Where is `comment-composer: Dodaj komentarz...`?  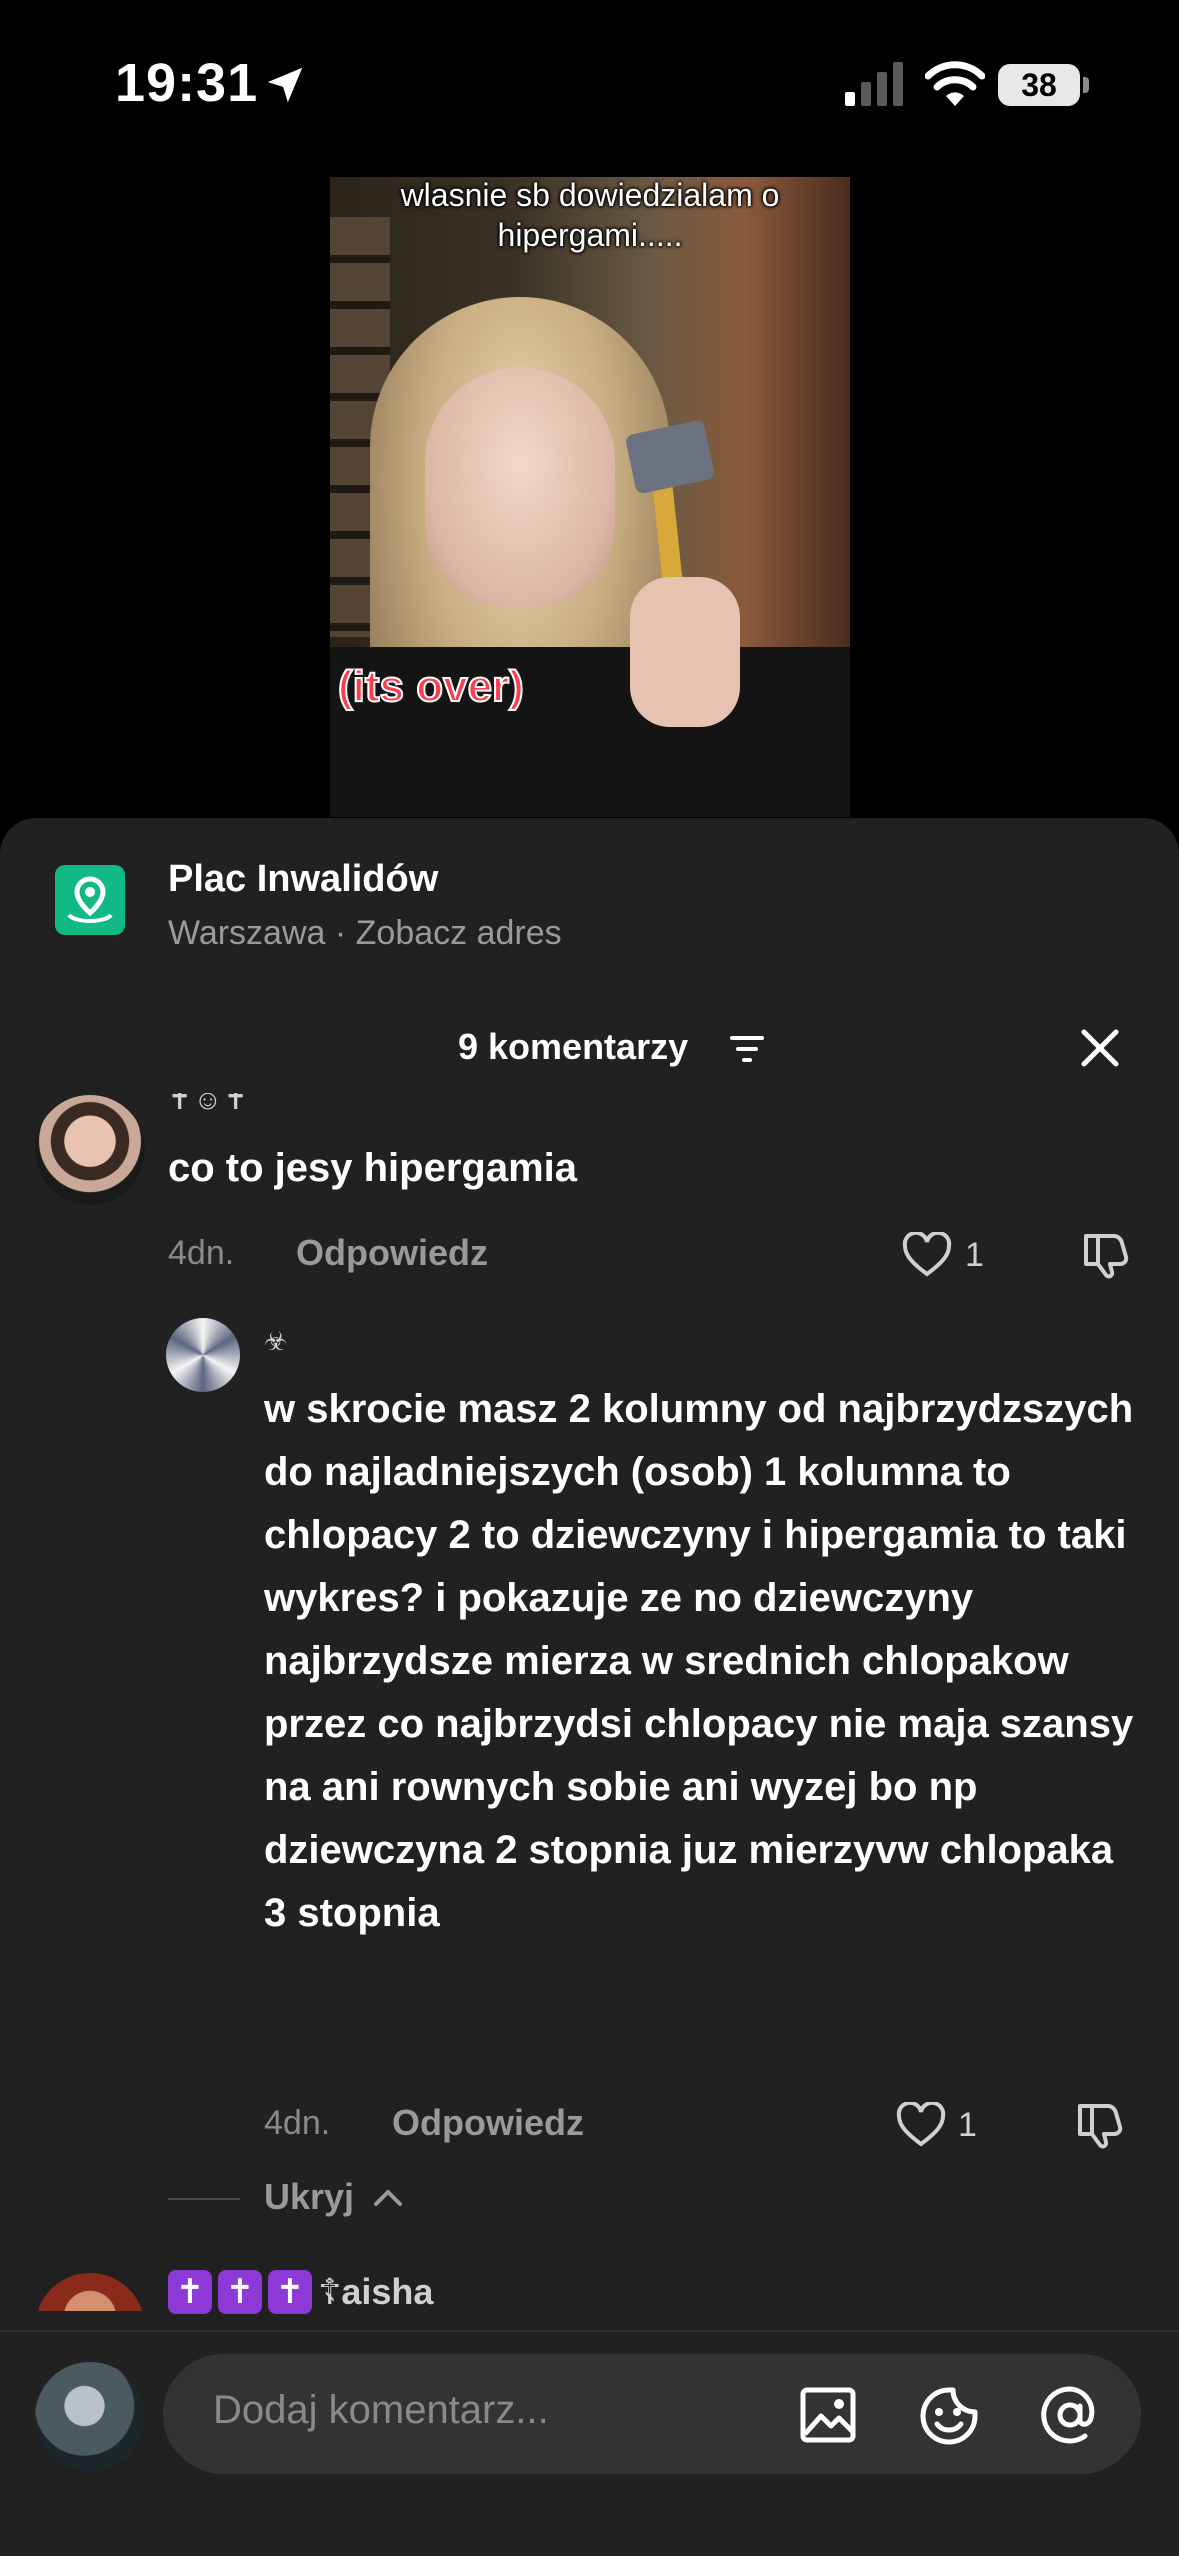 comment-composer: Dodaj komentarz... is located at coordinates (589, 2443).